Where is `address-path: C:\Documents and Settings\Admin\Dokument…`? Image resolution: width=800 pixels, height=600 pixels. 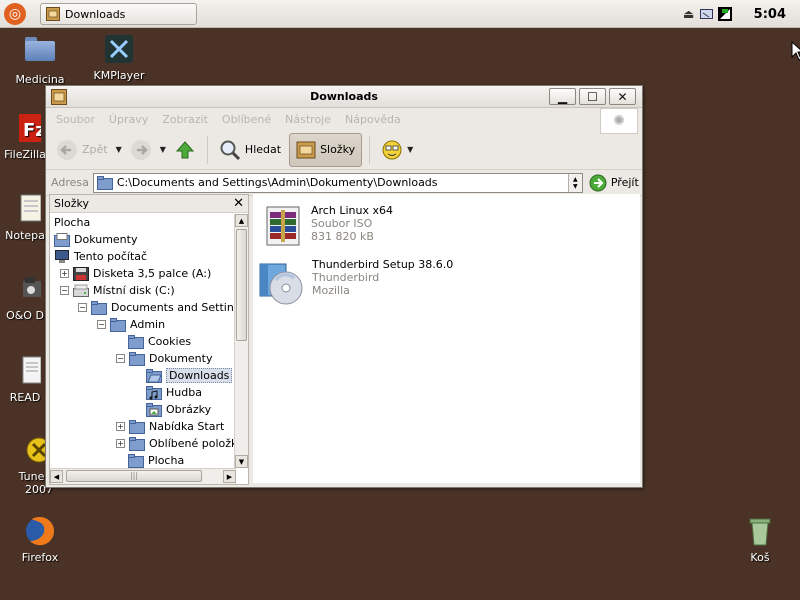 address-path: C:\Documents and Settings\Admin\Dokument… is located at coordinates (277, 182).